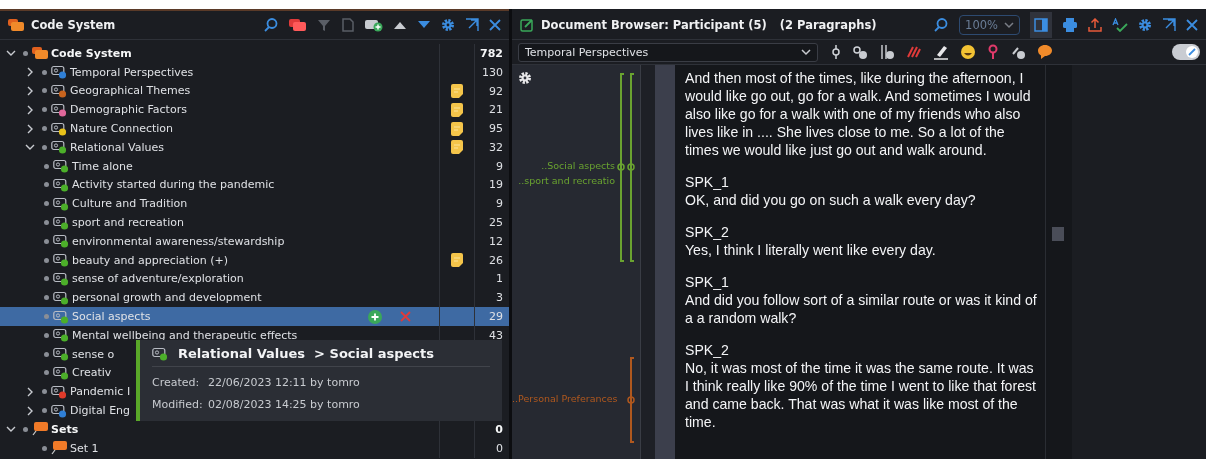 This screenshot has height=459, width=1206. Describe the element at coordinates (348, 25) in the screenshot. I see `document-filter-icon` at that location.